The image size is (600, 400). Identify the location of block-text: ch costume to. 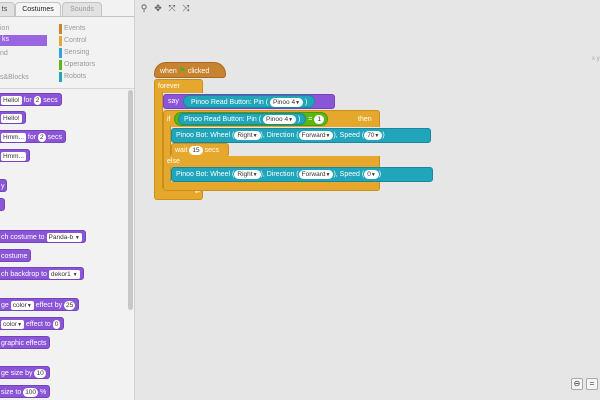
(23, 237).